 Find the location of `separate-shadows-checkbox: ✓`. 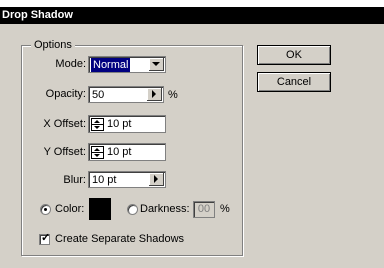

separate-shadows-checkbox: ✓ is located at coordinates (45, 238).